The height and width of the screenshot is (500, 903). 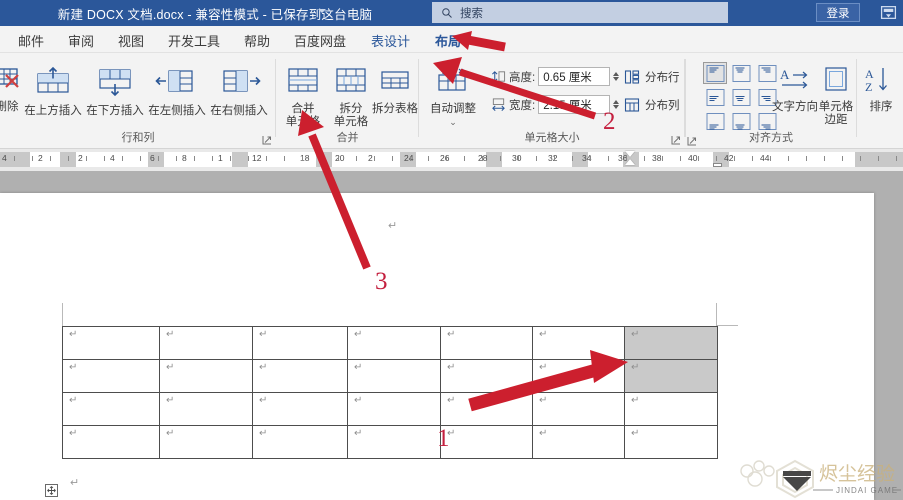 I want to click on text-boundary-line, so click(x=727, y=325).